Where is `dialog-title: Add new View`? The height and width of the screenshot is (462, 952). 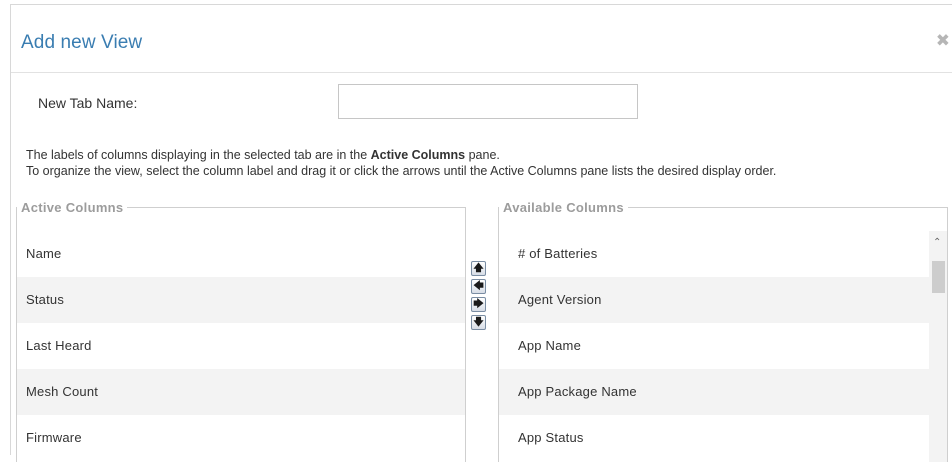
dialog-title: Add new View is located at coordinates (82, 42).